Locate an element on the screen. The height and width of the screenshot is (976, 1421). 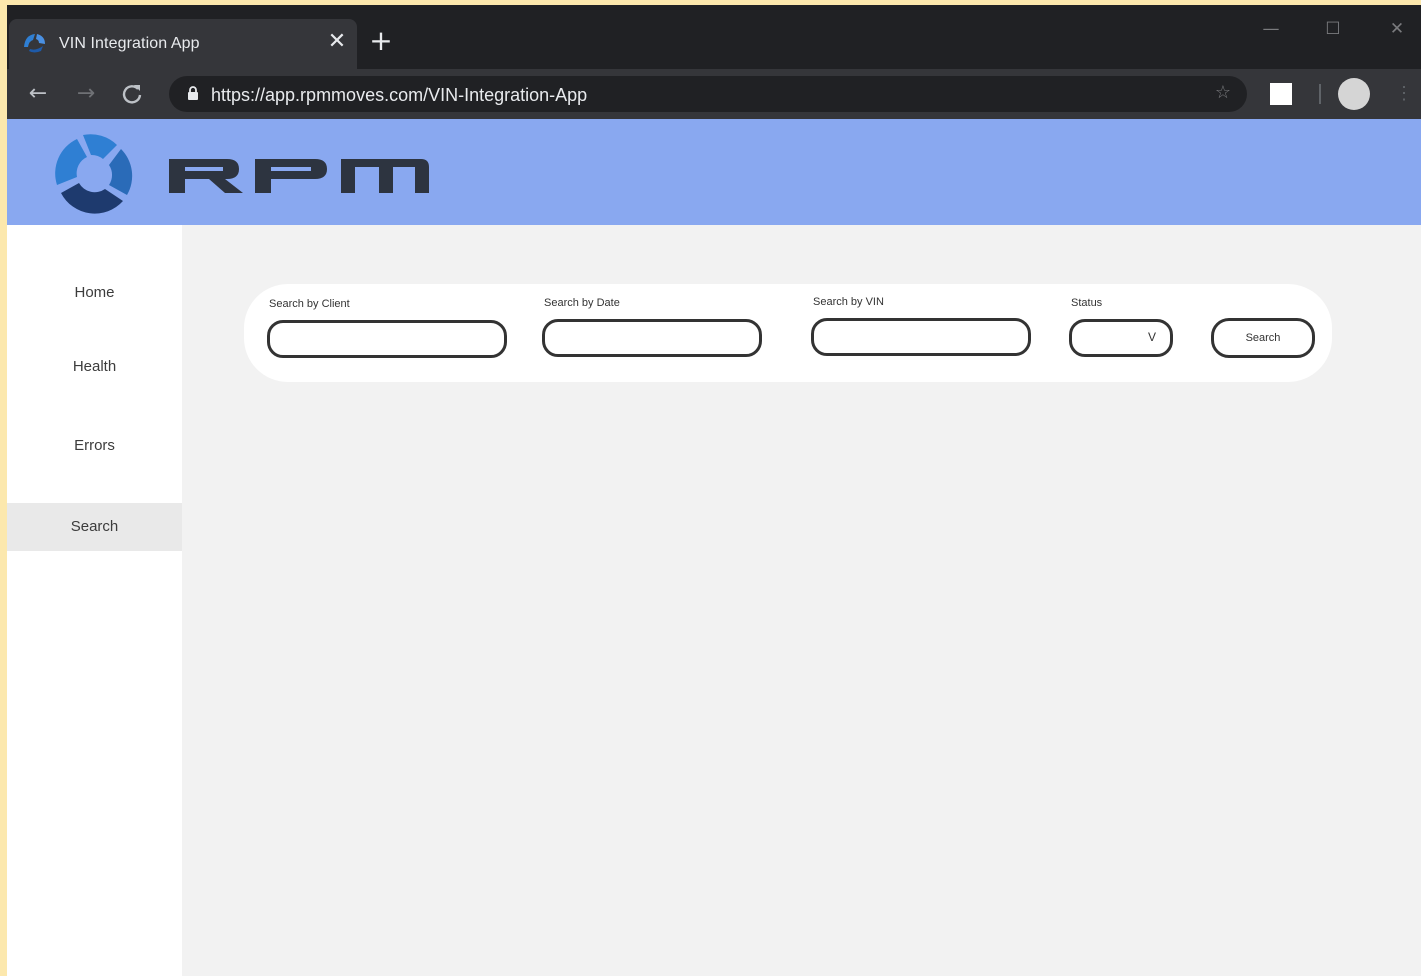
rpm-logo-icon is located at coordinates (94, 174).